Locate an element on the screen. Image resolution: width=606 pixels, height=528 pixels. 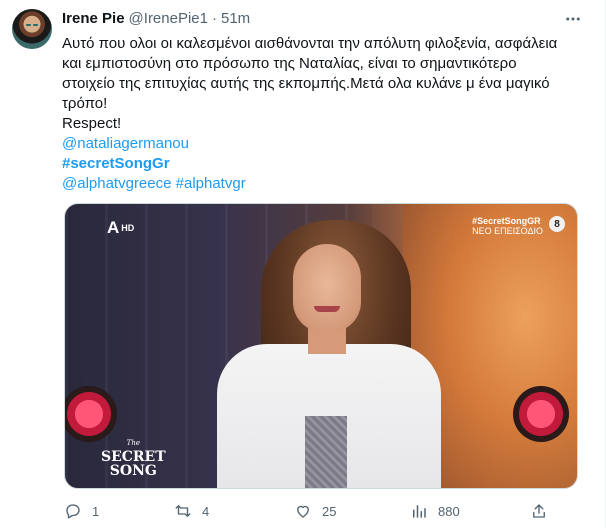
like-button: 25 is located at coordinates (315, 511).